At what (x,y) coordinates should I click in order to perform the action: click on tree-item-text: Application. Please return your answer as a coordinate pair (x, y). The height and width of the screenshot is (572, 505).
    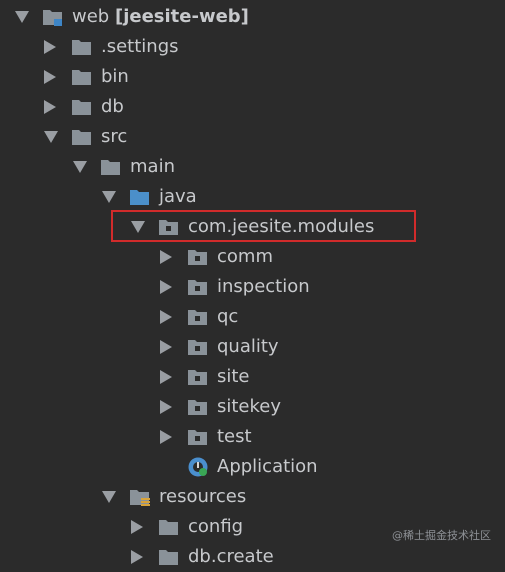
    Looking at the image, I should click on (267, 466).